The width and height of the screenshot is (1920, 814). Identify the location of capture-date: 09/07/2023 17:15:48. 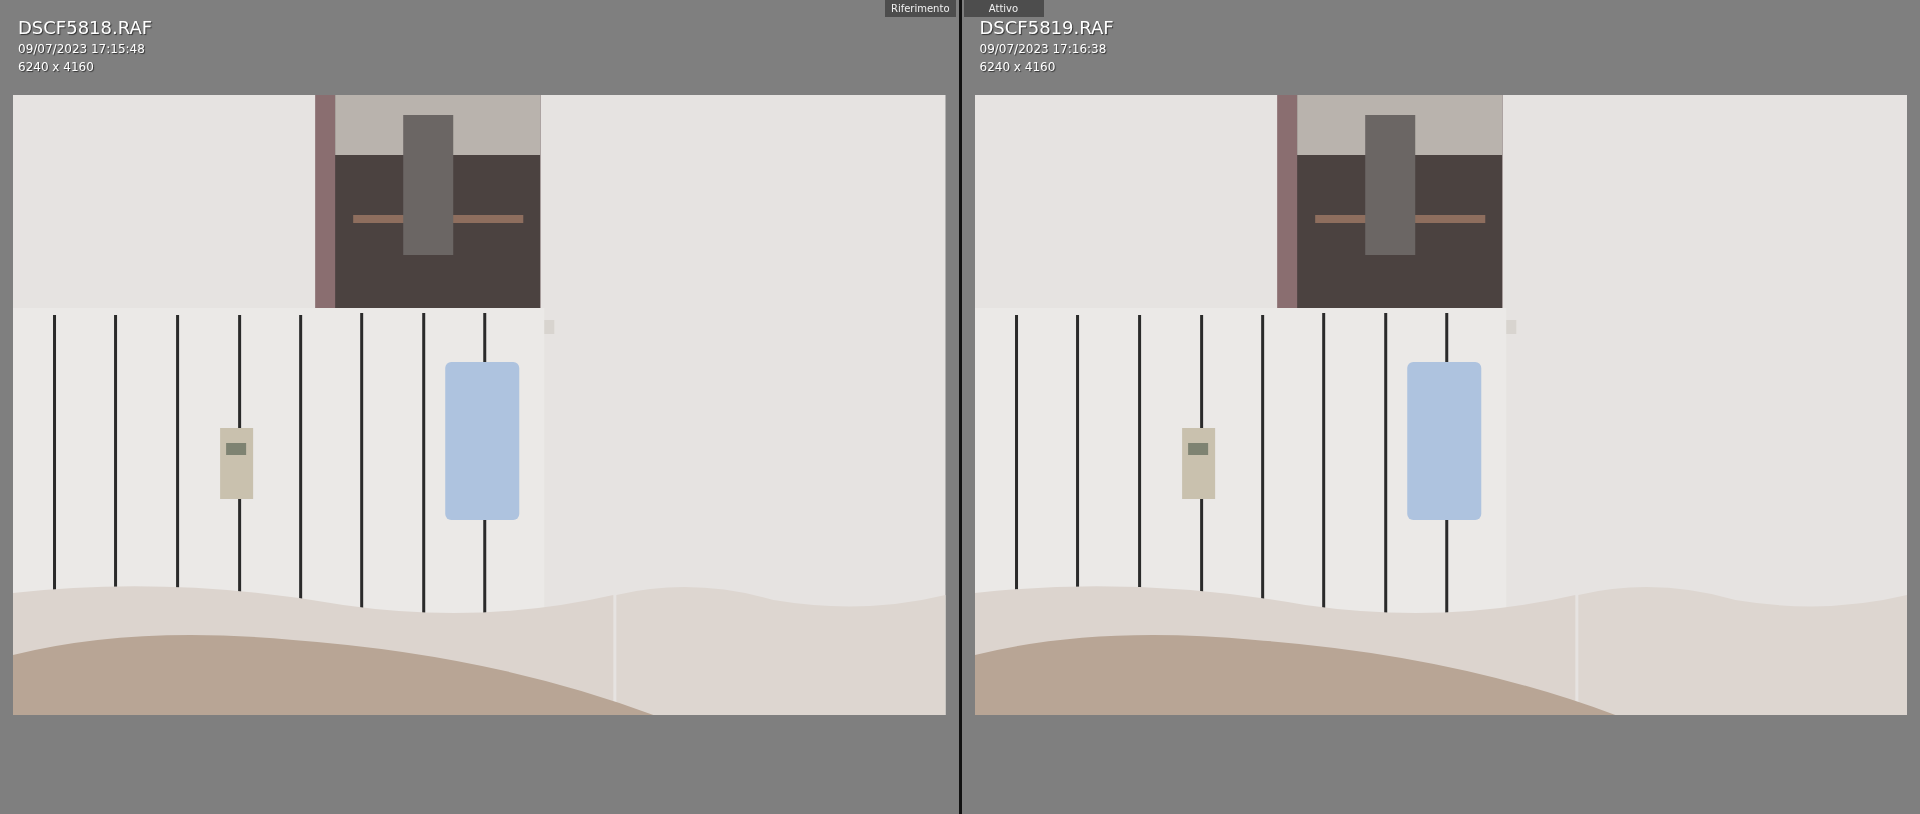
(82, 49).